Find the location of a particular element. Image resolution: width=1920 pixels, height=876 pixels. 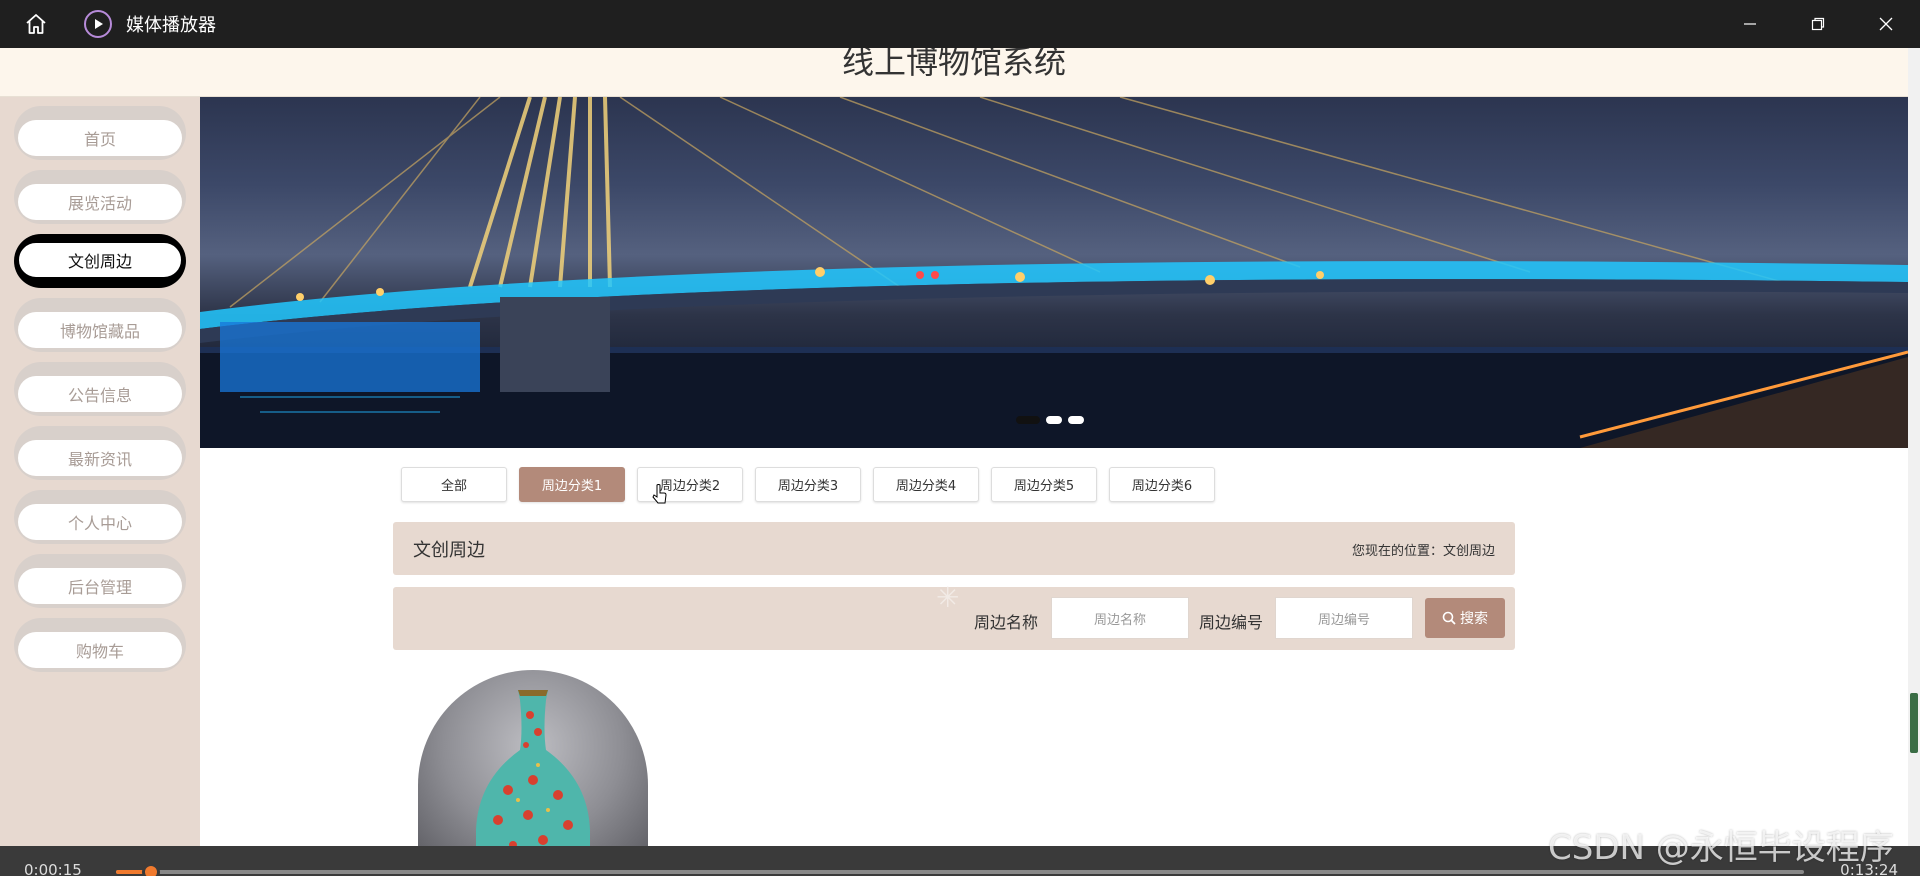

sidebar-item-label: 最新资讯 is located at coordinates (100, 458).